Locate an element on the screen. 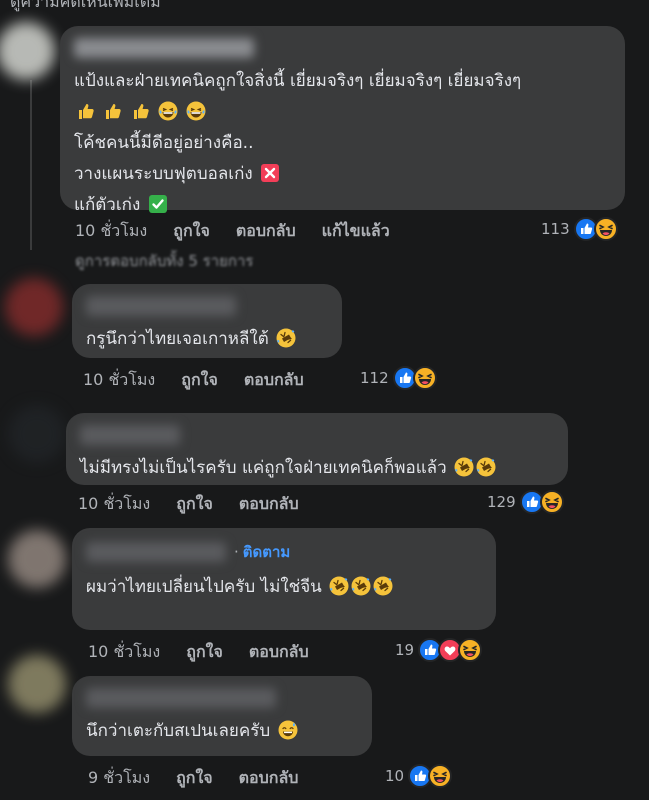  view-replies-link: ดูการตอบกลับทั้ง 5 รายการ is located at coordinates (164, 261).